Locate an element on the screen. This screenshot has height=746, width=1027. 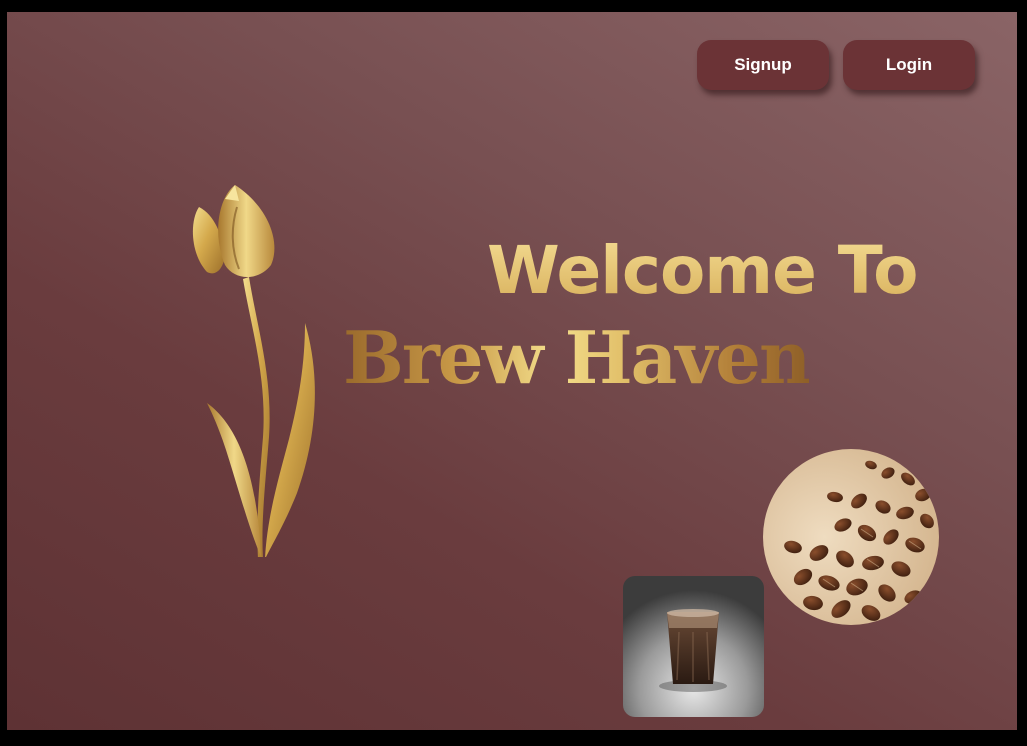
brand-title: Brew Haven is located at coordinates (577, 357).